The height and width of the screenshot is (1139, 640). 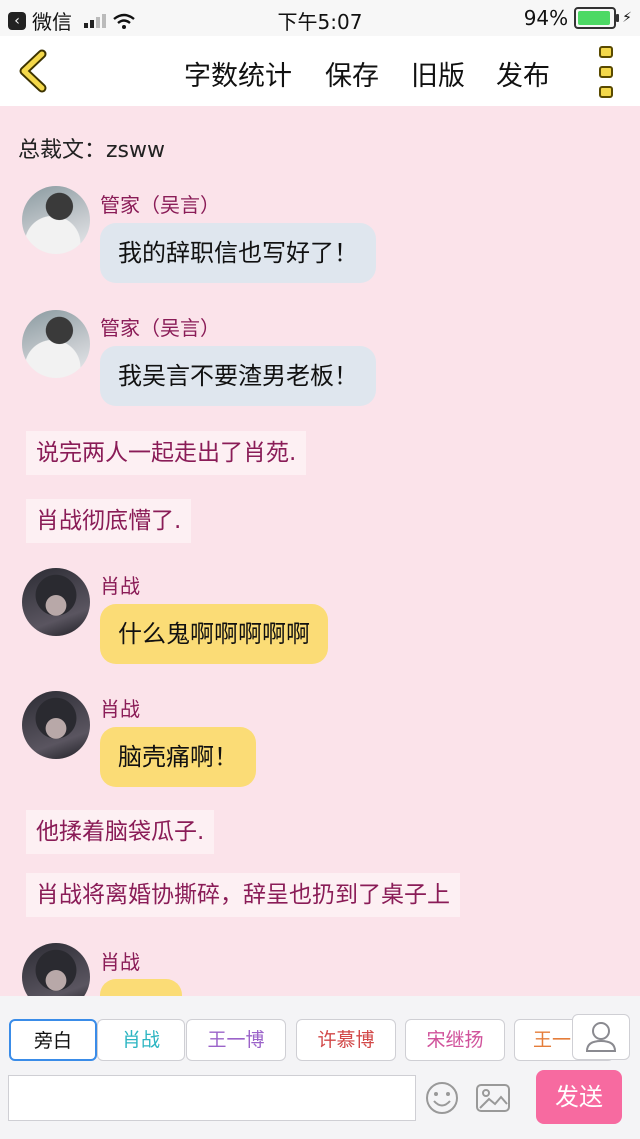 I want to click on nav-bar: 字数统计 保存 旧版 发布, so click(x=320, y=71).